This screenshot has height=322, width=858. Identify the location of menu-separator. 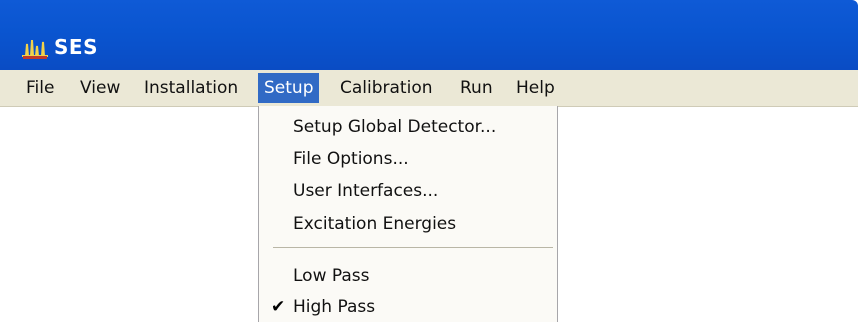
(413, 247).